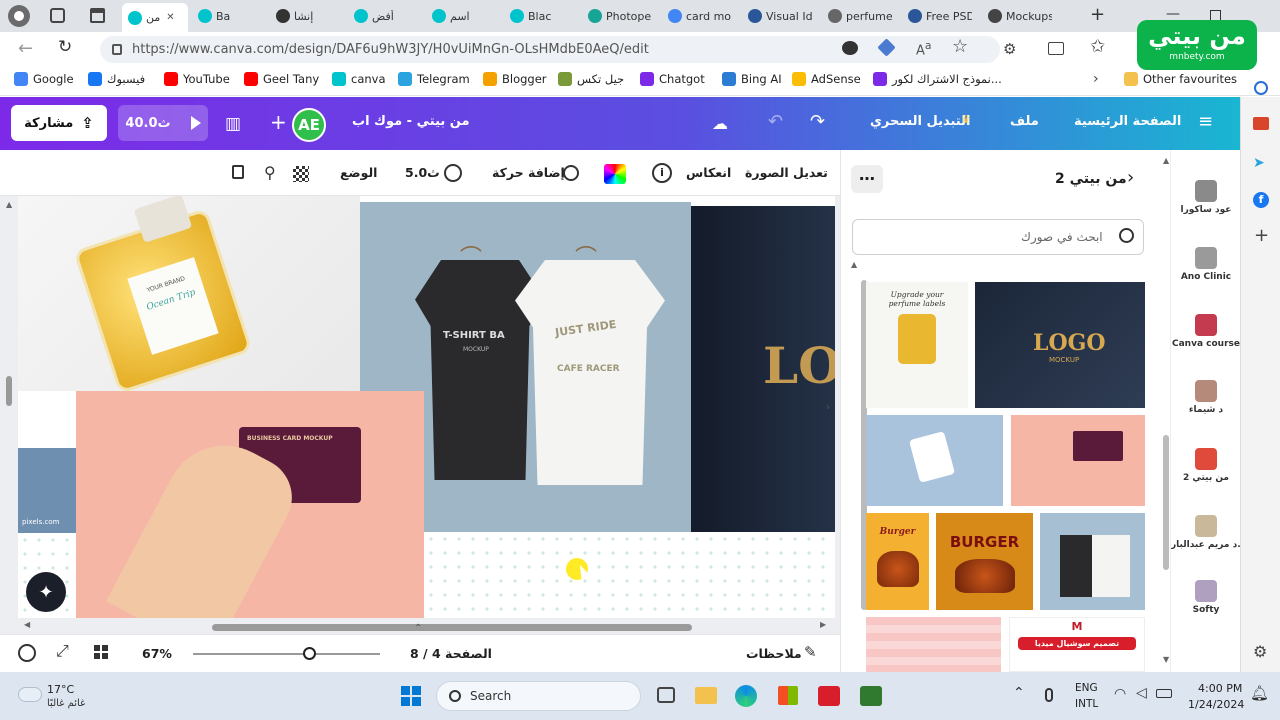 The image size is (1280, 720). What do you see at coordinates (960, 46) in the screenshot?
I see `favorite-star-icon: ☆` at bounding box center [960, 46].